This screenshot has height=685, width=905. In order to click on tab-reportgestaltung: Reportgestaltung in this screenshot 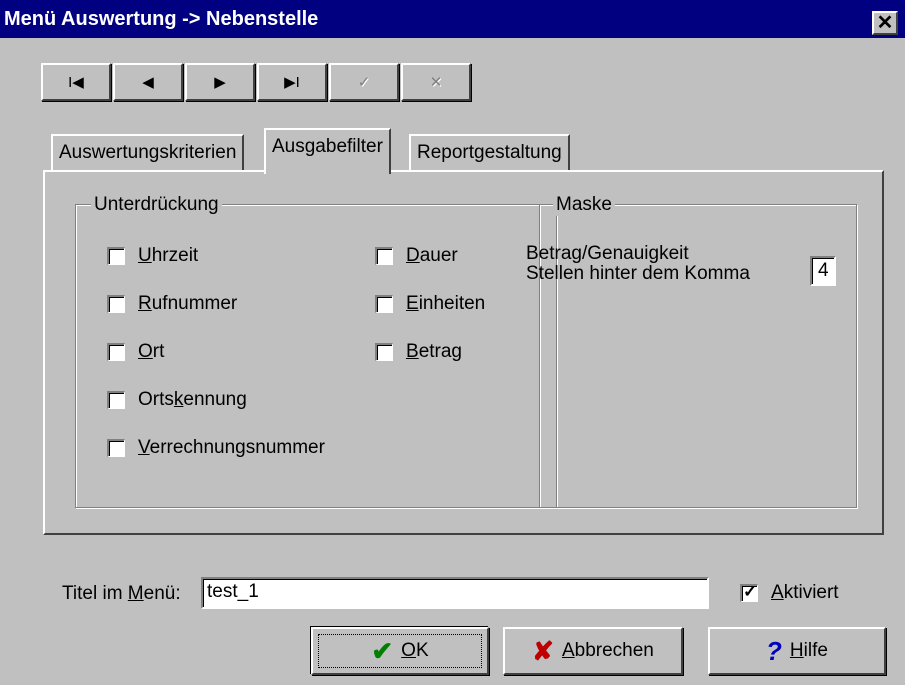, I will do `click(489, 153)`.